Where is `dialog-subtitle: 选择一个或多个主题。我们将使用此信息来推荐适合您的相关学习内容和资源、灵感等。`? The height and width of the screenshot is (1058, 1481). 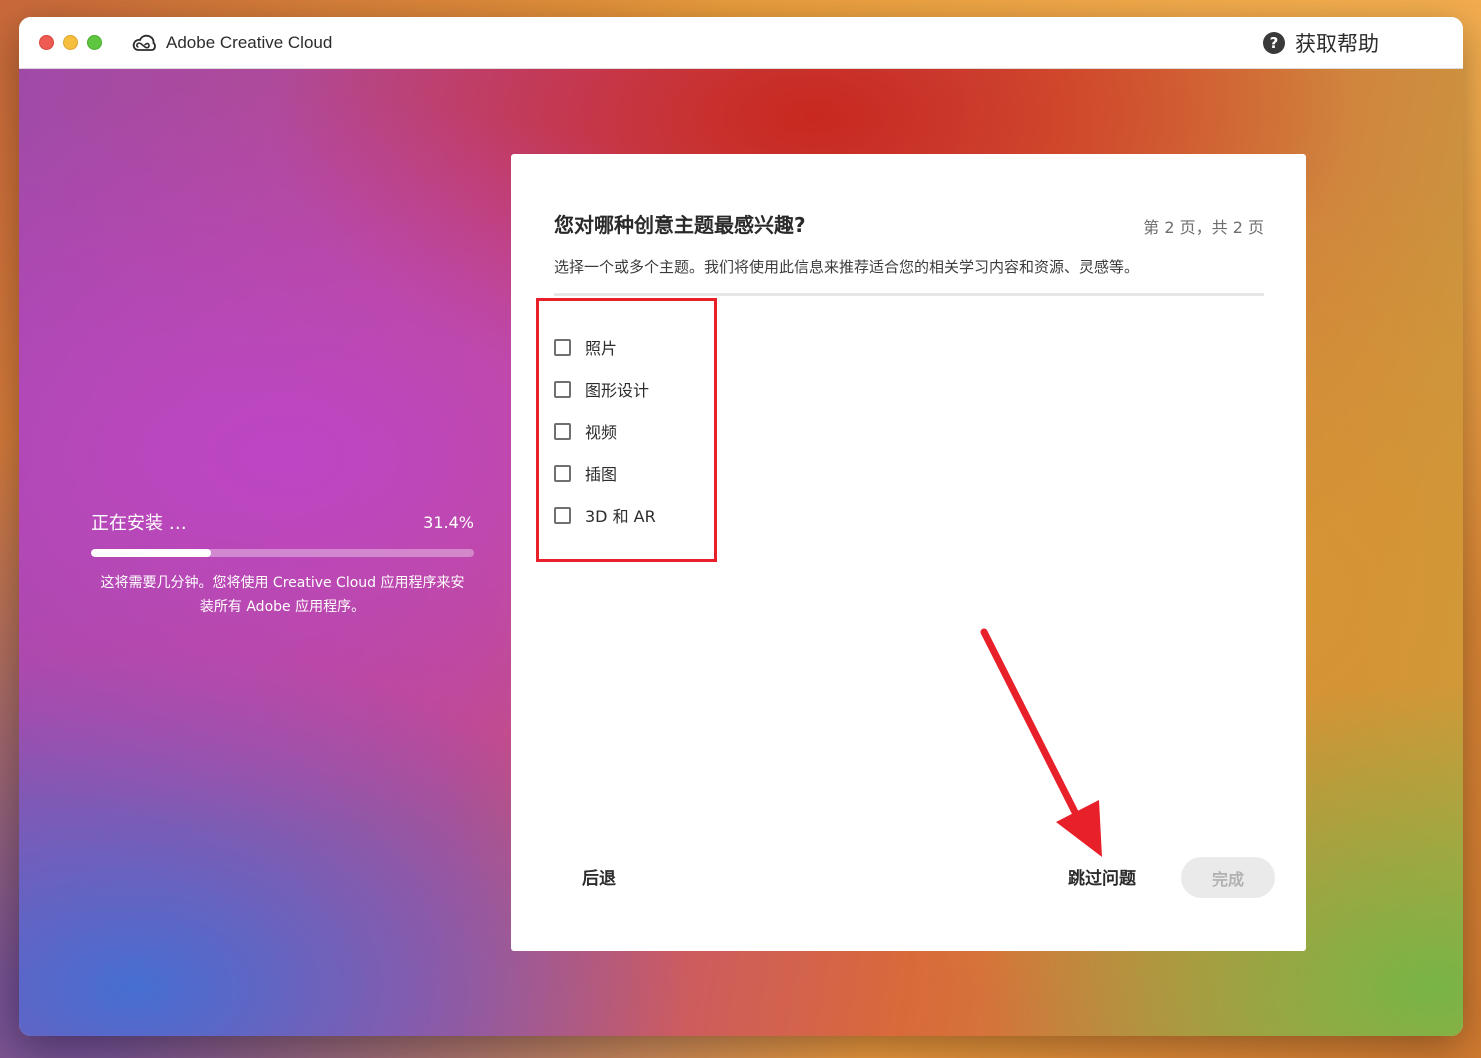 dialog-subtitle: 选择一个或多个主题。我们将使用此信息来推荐适合您的相关学习内容和资源、灵感等。 is located at coordinates (847, 267).